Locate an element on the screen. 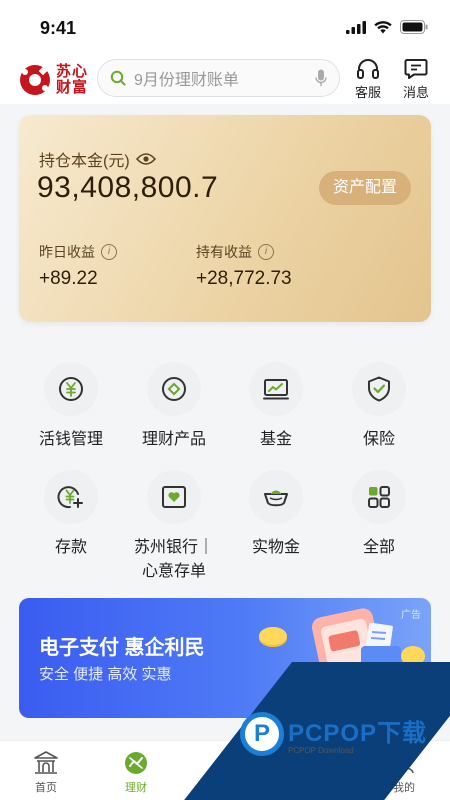 The height and width of the screenshot is (800, 450). holding-earnings-value: +28,772.73 is located at coordinates (244, 278).